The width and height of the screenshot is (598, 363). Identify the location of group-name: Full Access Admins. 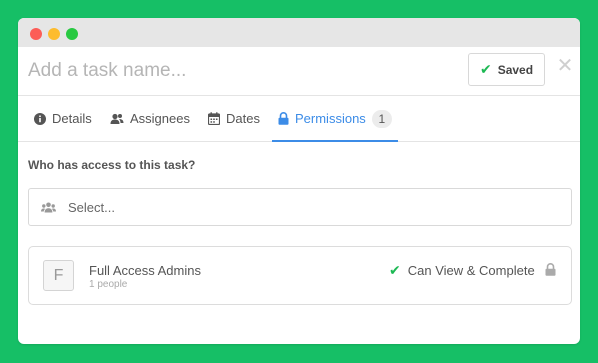
(145, 270).